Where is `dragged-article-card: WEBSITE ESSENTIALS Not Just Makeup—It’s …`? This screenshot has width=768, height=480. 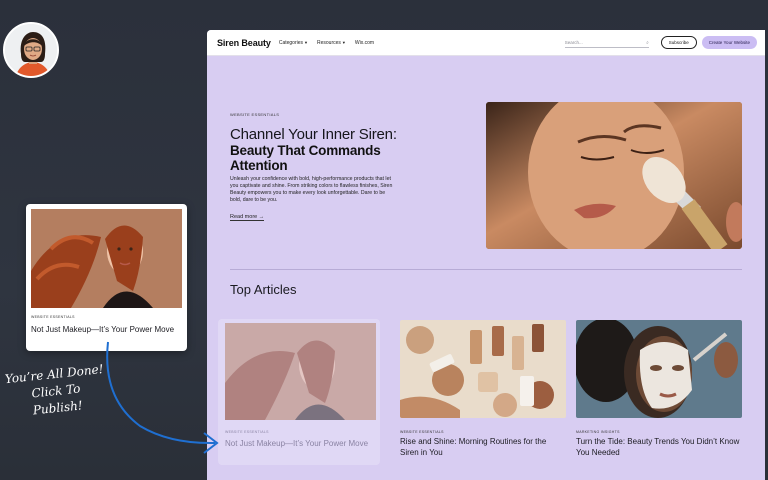
dragged-article-card: WEBSITE ESSENTIALS Not Just Makeup—It’s … is located at coordinates (106, 277).